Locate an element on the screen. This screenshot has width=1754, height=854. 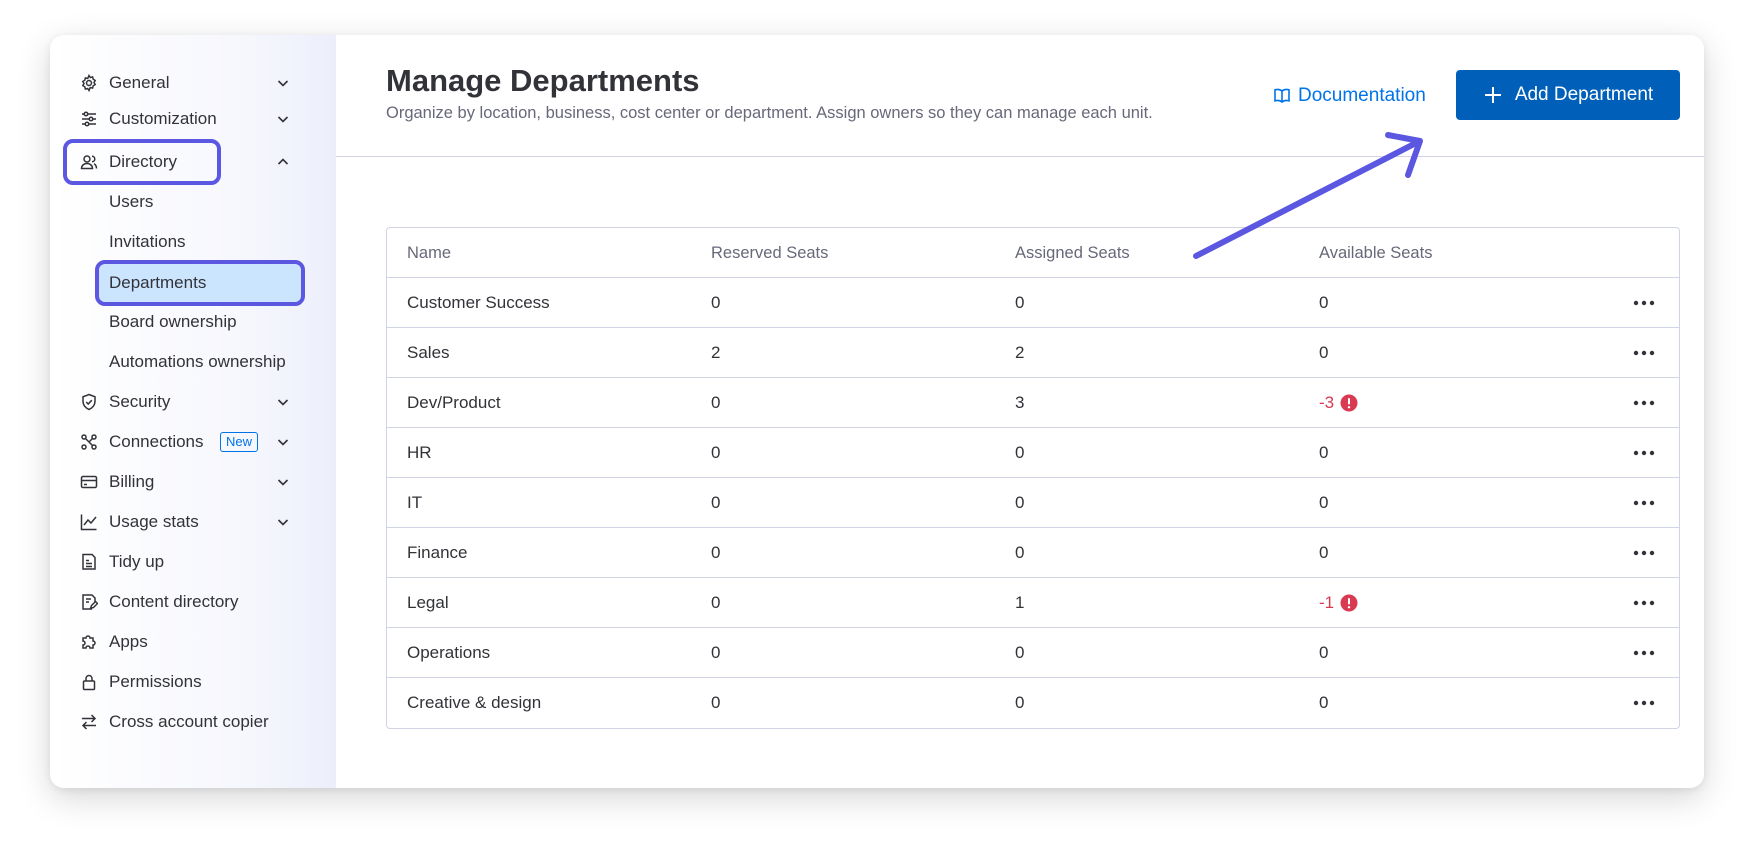
add-department-button: Add Department is located at coordinates (1568, 95).